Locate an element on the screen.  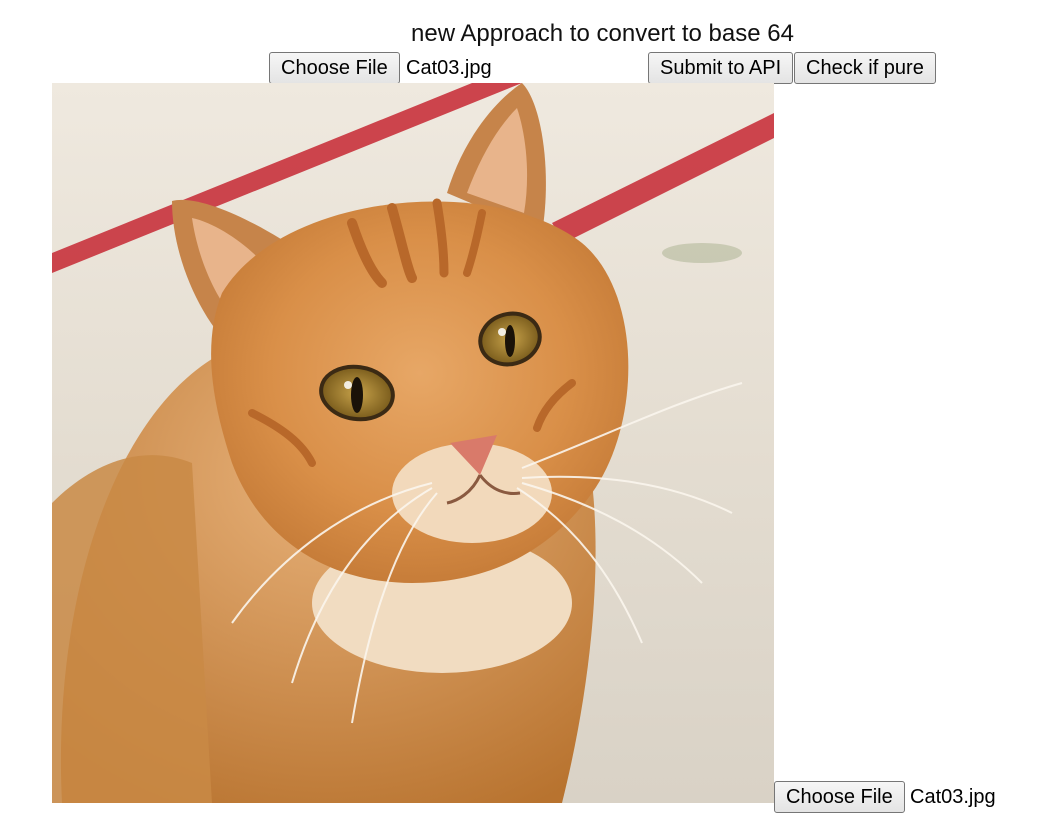
check-if-pure-button: Check if pure is located at coordinates (865, 68).